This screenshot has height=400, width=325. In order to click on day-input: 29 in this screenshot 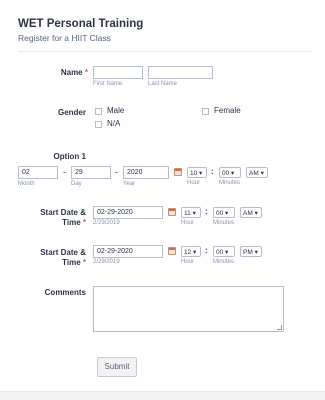, I will do `click(91, 172)`.